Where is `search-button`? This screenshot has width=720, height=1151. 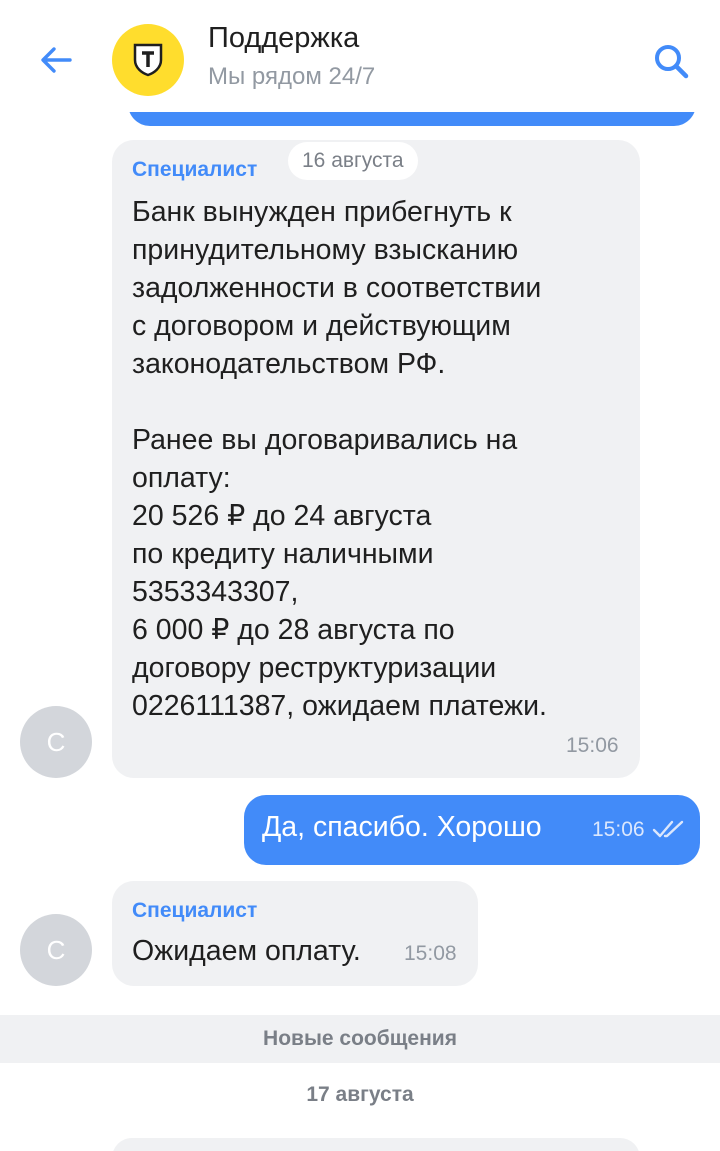 search-button is located at coordinates (671, 61).